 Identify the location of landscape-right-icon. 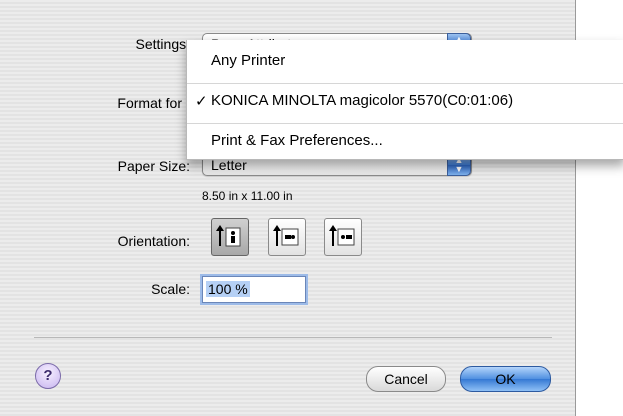
(342, 235).